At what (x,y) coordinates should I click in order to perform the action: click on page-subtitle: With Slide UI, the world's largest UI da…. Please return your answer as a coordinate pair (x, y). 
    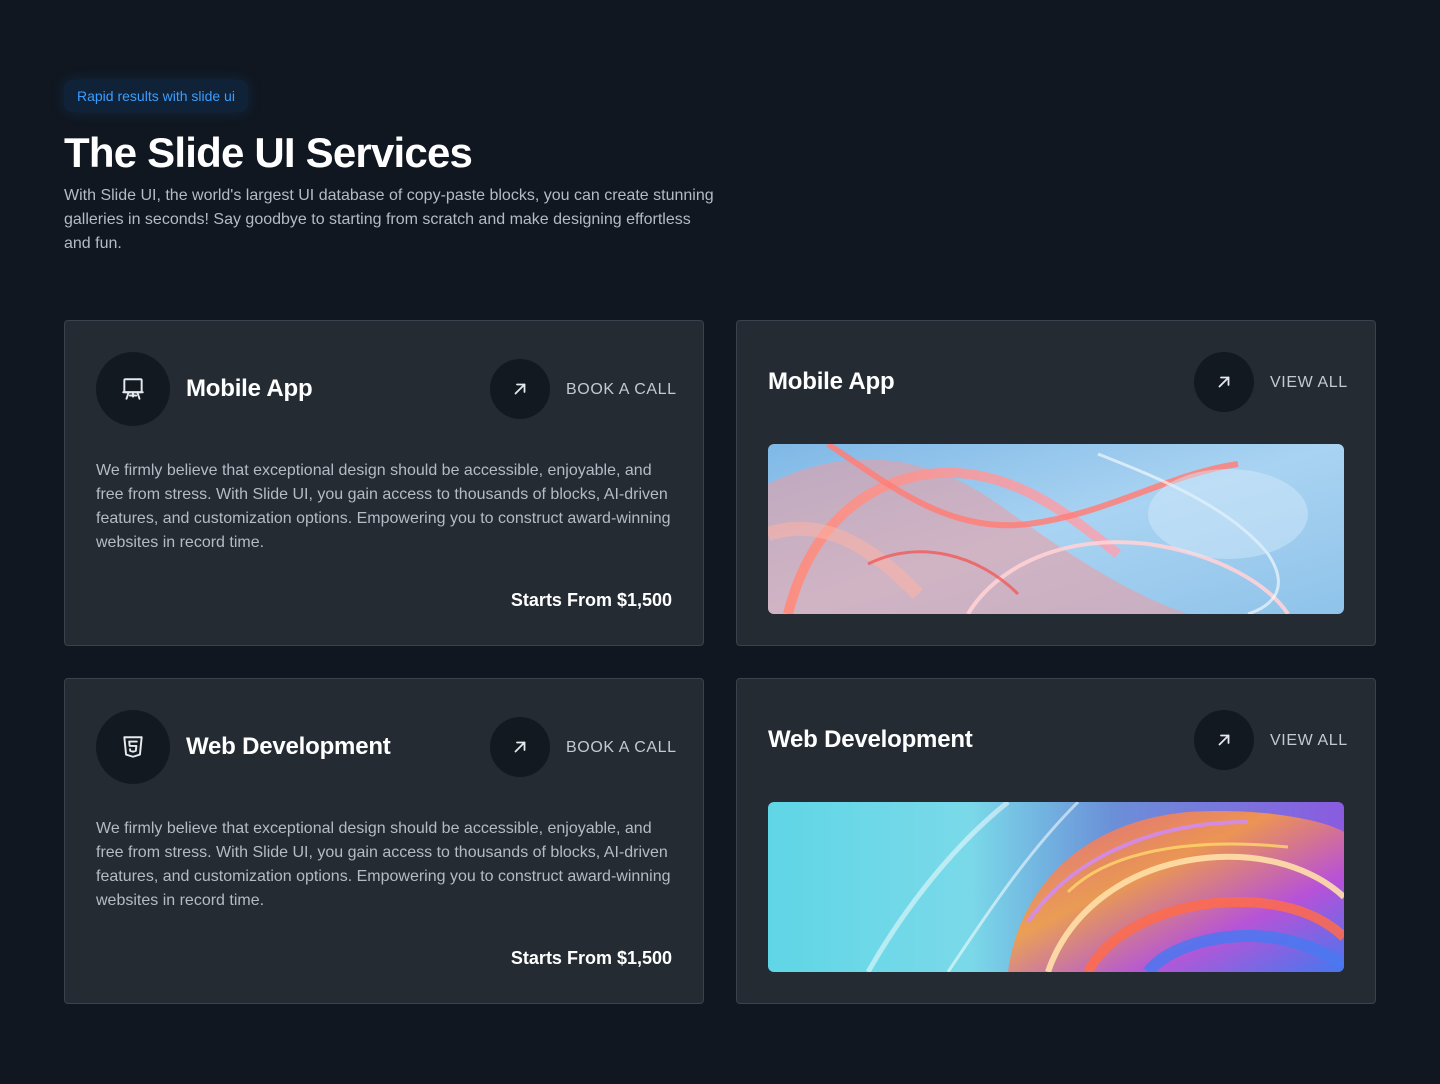
    Looking at the image, I should click on (389, 219).